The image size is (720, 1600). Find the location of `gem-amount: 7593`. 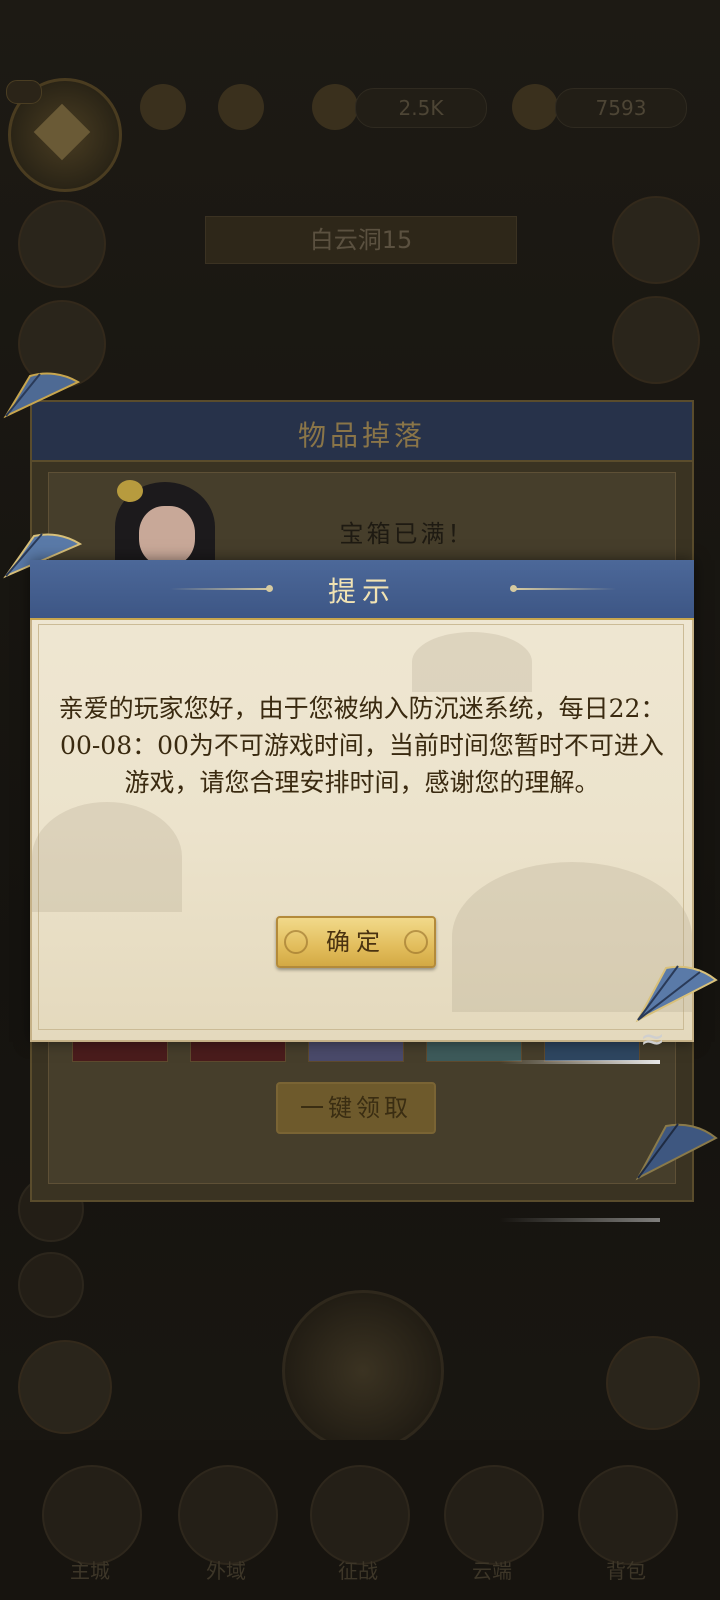

gem-amount: 7593 is located at coordinates (621, 108).